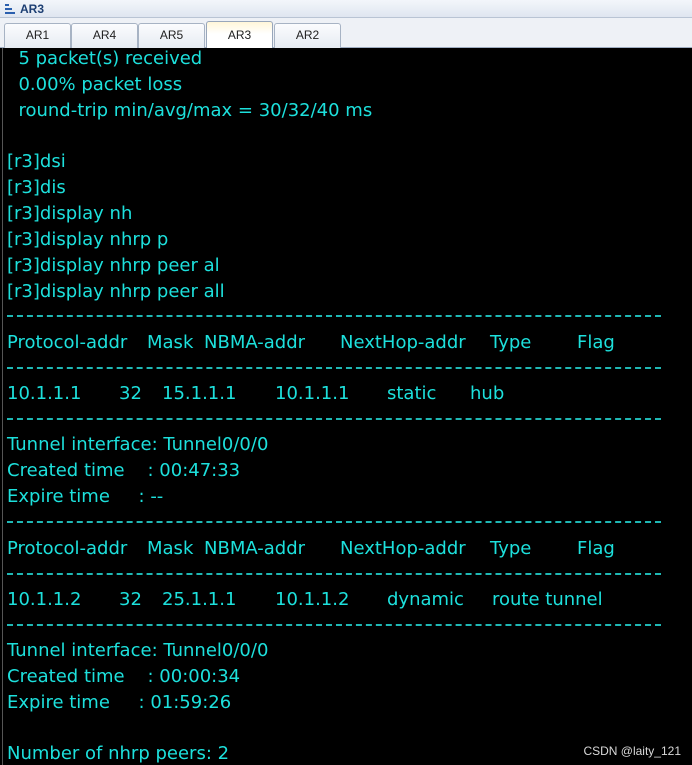 This screenshot has height=765, width=692. Describe the element at coordinates (312, 599) in the screenshot. I see `peer-nexthop-addr: 10.1.1.2` at that location.